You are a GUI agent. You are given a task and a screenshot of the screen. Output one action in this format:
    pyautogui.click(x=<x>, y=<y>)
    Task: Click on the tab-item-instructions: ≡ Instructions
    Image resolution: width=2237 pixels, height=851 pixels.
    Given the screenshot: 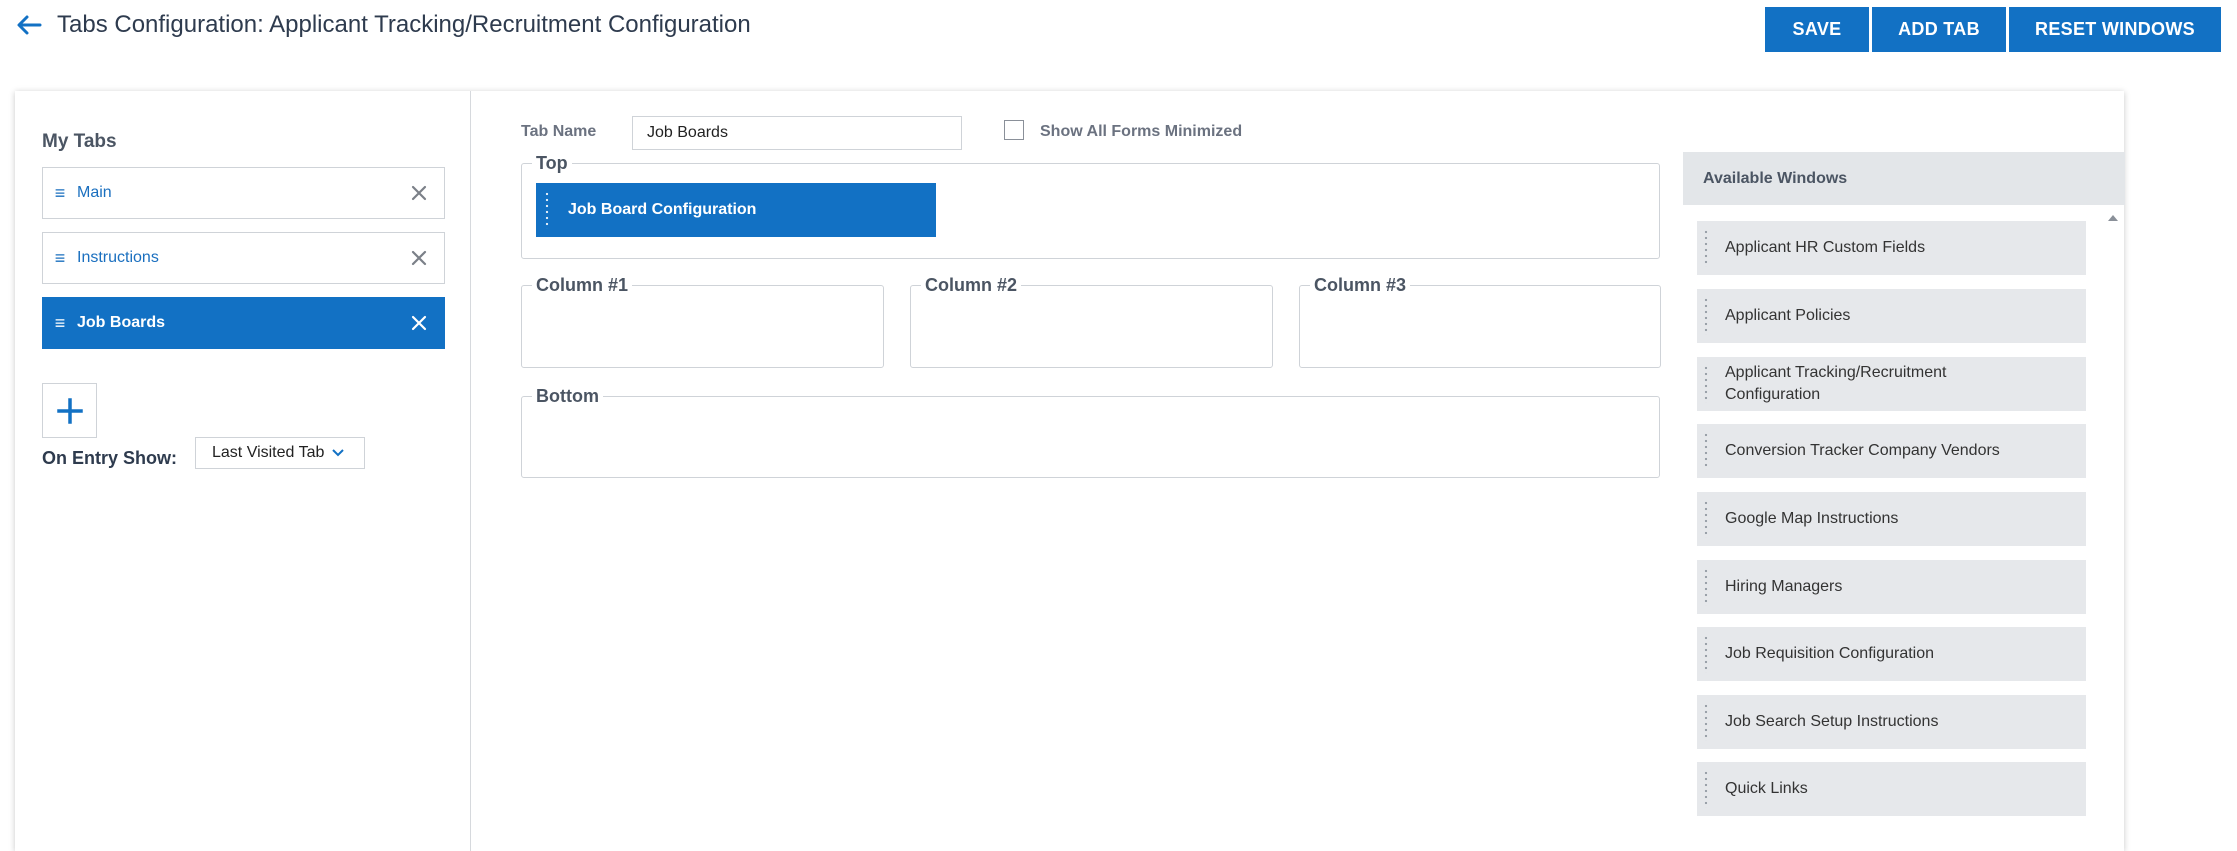 What is the action you would take?
    pyautogui.click(x=243, y=258)
    